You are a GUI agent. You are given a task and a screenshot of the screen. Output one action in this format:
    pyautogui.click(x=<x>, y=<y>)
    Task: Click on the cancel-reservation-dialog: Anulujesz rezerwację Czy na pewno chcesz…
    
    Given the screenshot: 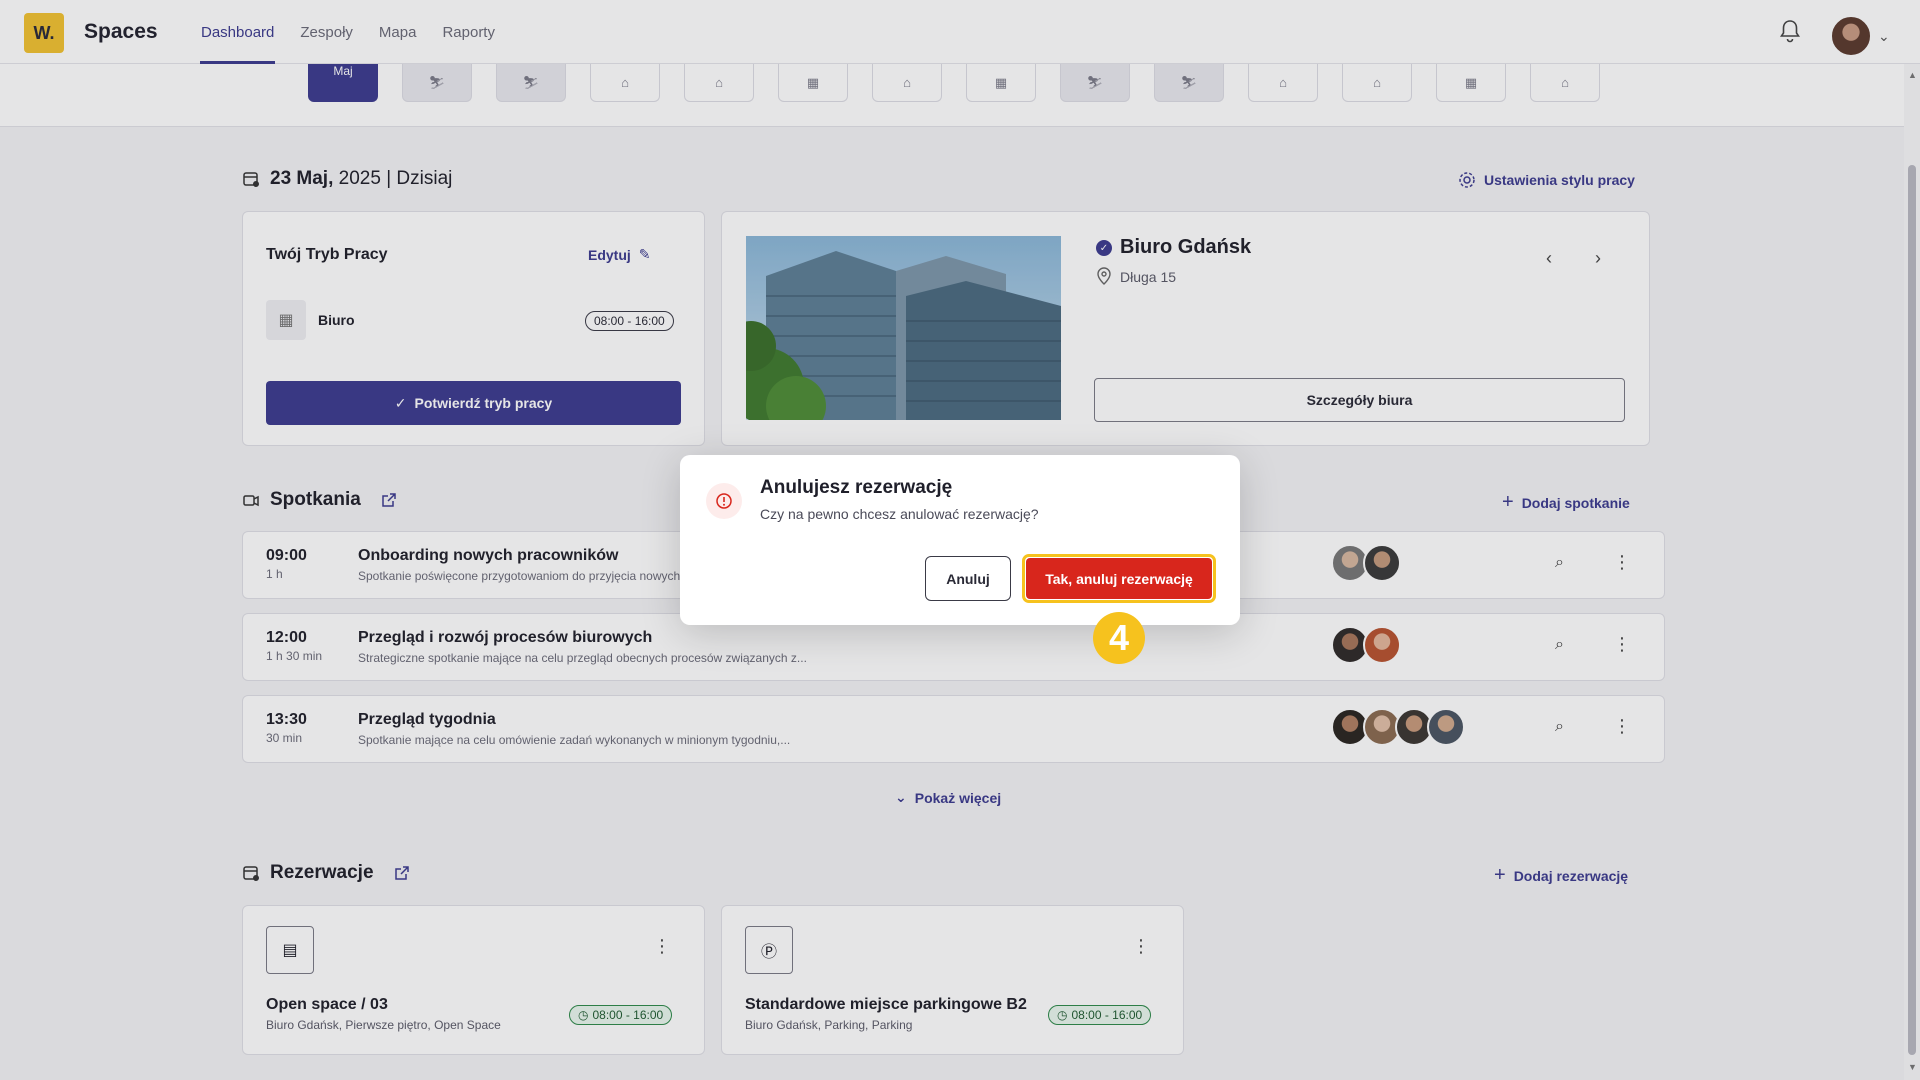 What is the action you would take?
    pyautogui.click(x=960, y=540)
    